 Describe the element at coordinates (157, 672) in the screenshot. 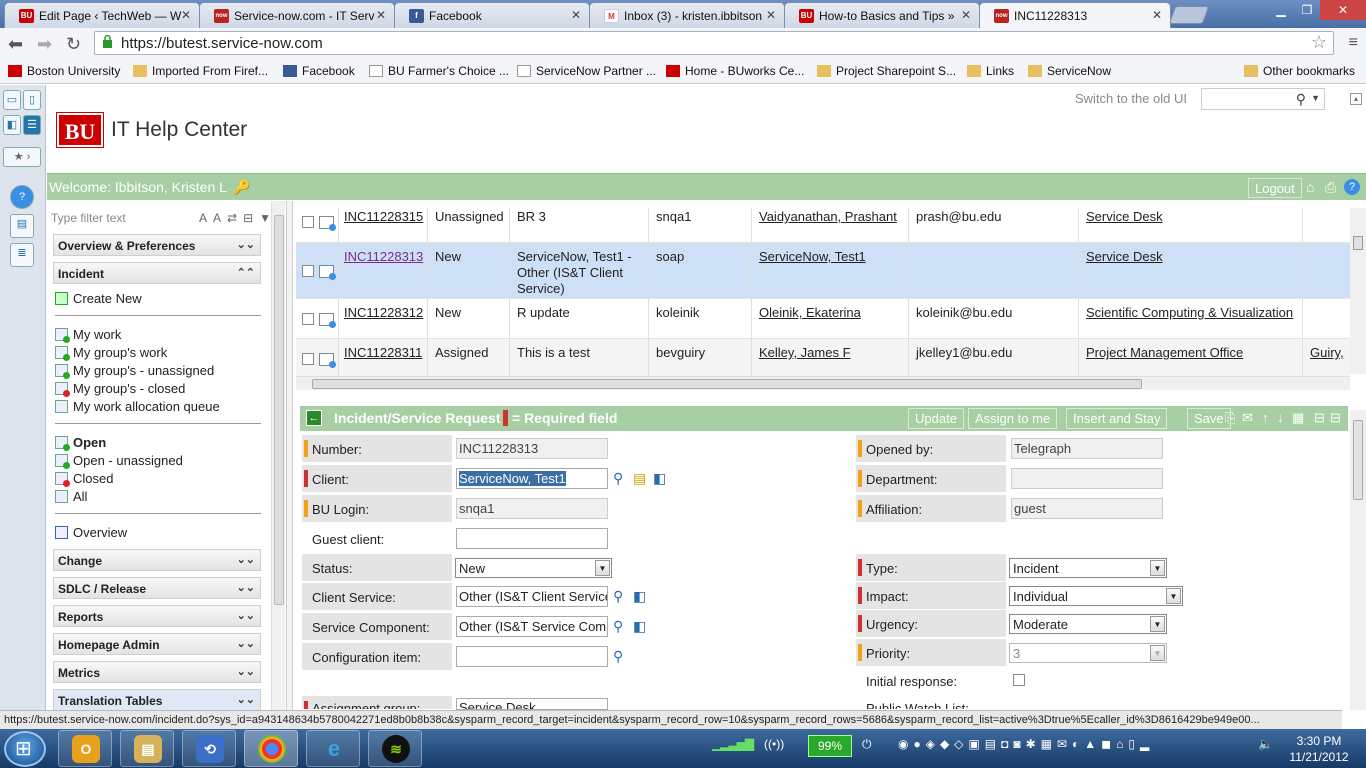

I see `nav-section-metrics: Metrics ⌄⌄` at that location.